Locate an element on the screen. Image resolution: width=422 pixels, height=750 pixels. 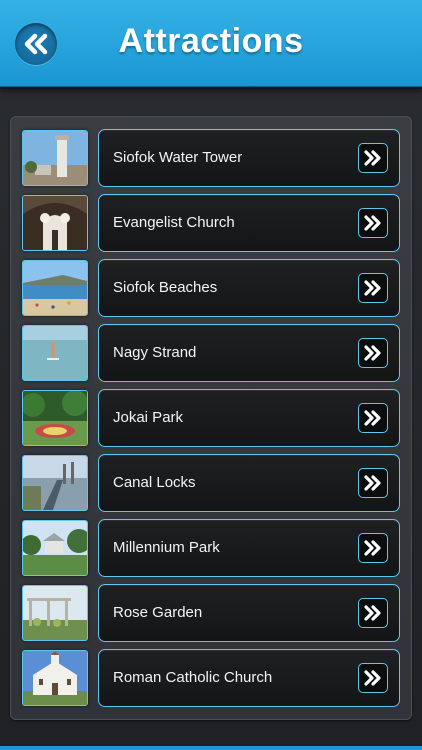
list-item-label: Roman Catholic Church is located at coordinates (193, 677).